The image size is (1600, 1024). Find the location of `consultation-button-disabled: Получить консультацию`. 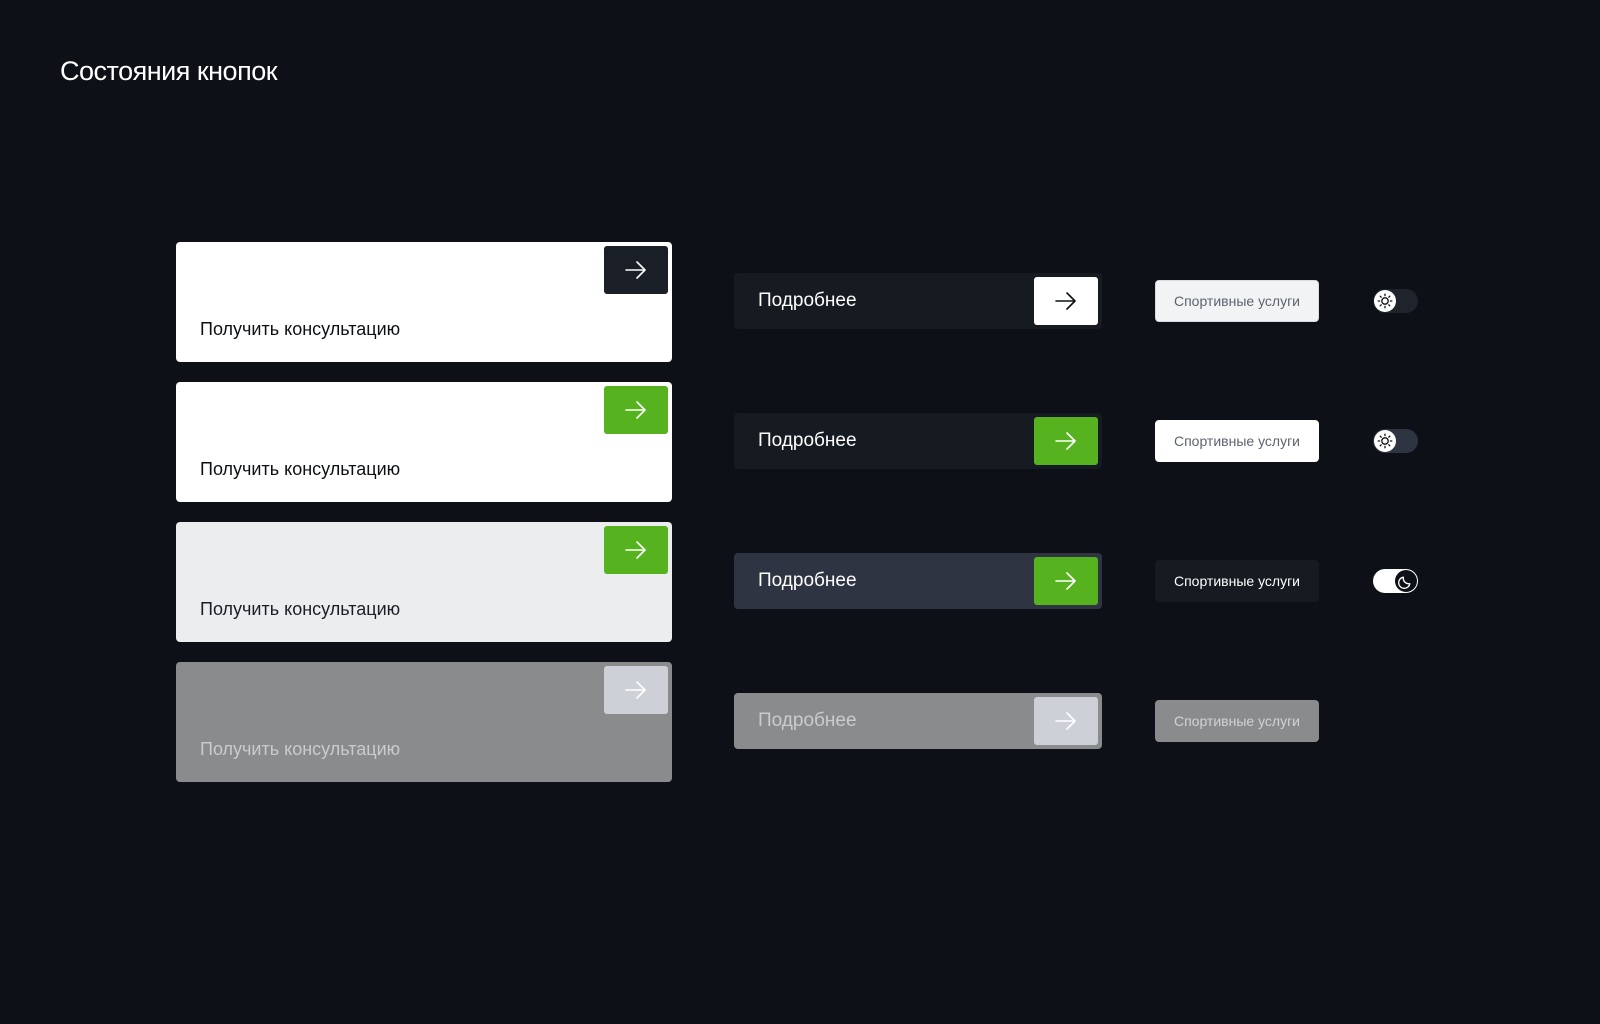

consultation-button-disabled: Получить консультацию is located at coordinates (424, 722).